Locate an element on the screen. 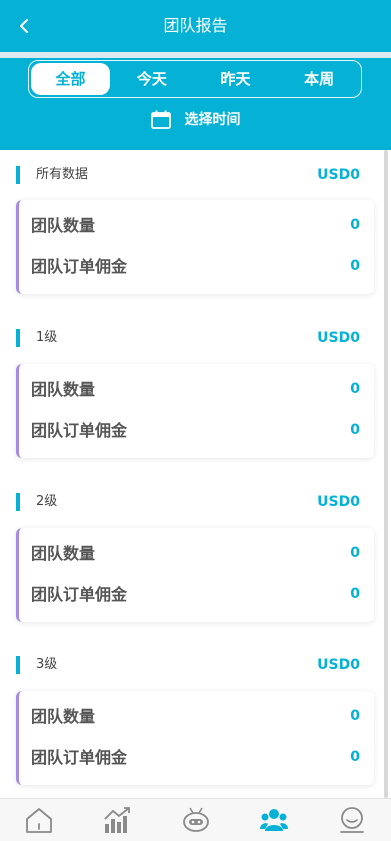 The width and height of the screenshot is (391, 841). nav-item-market is located at coordinates (117, 820).